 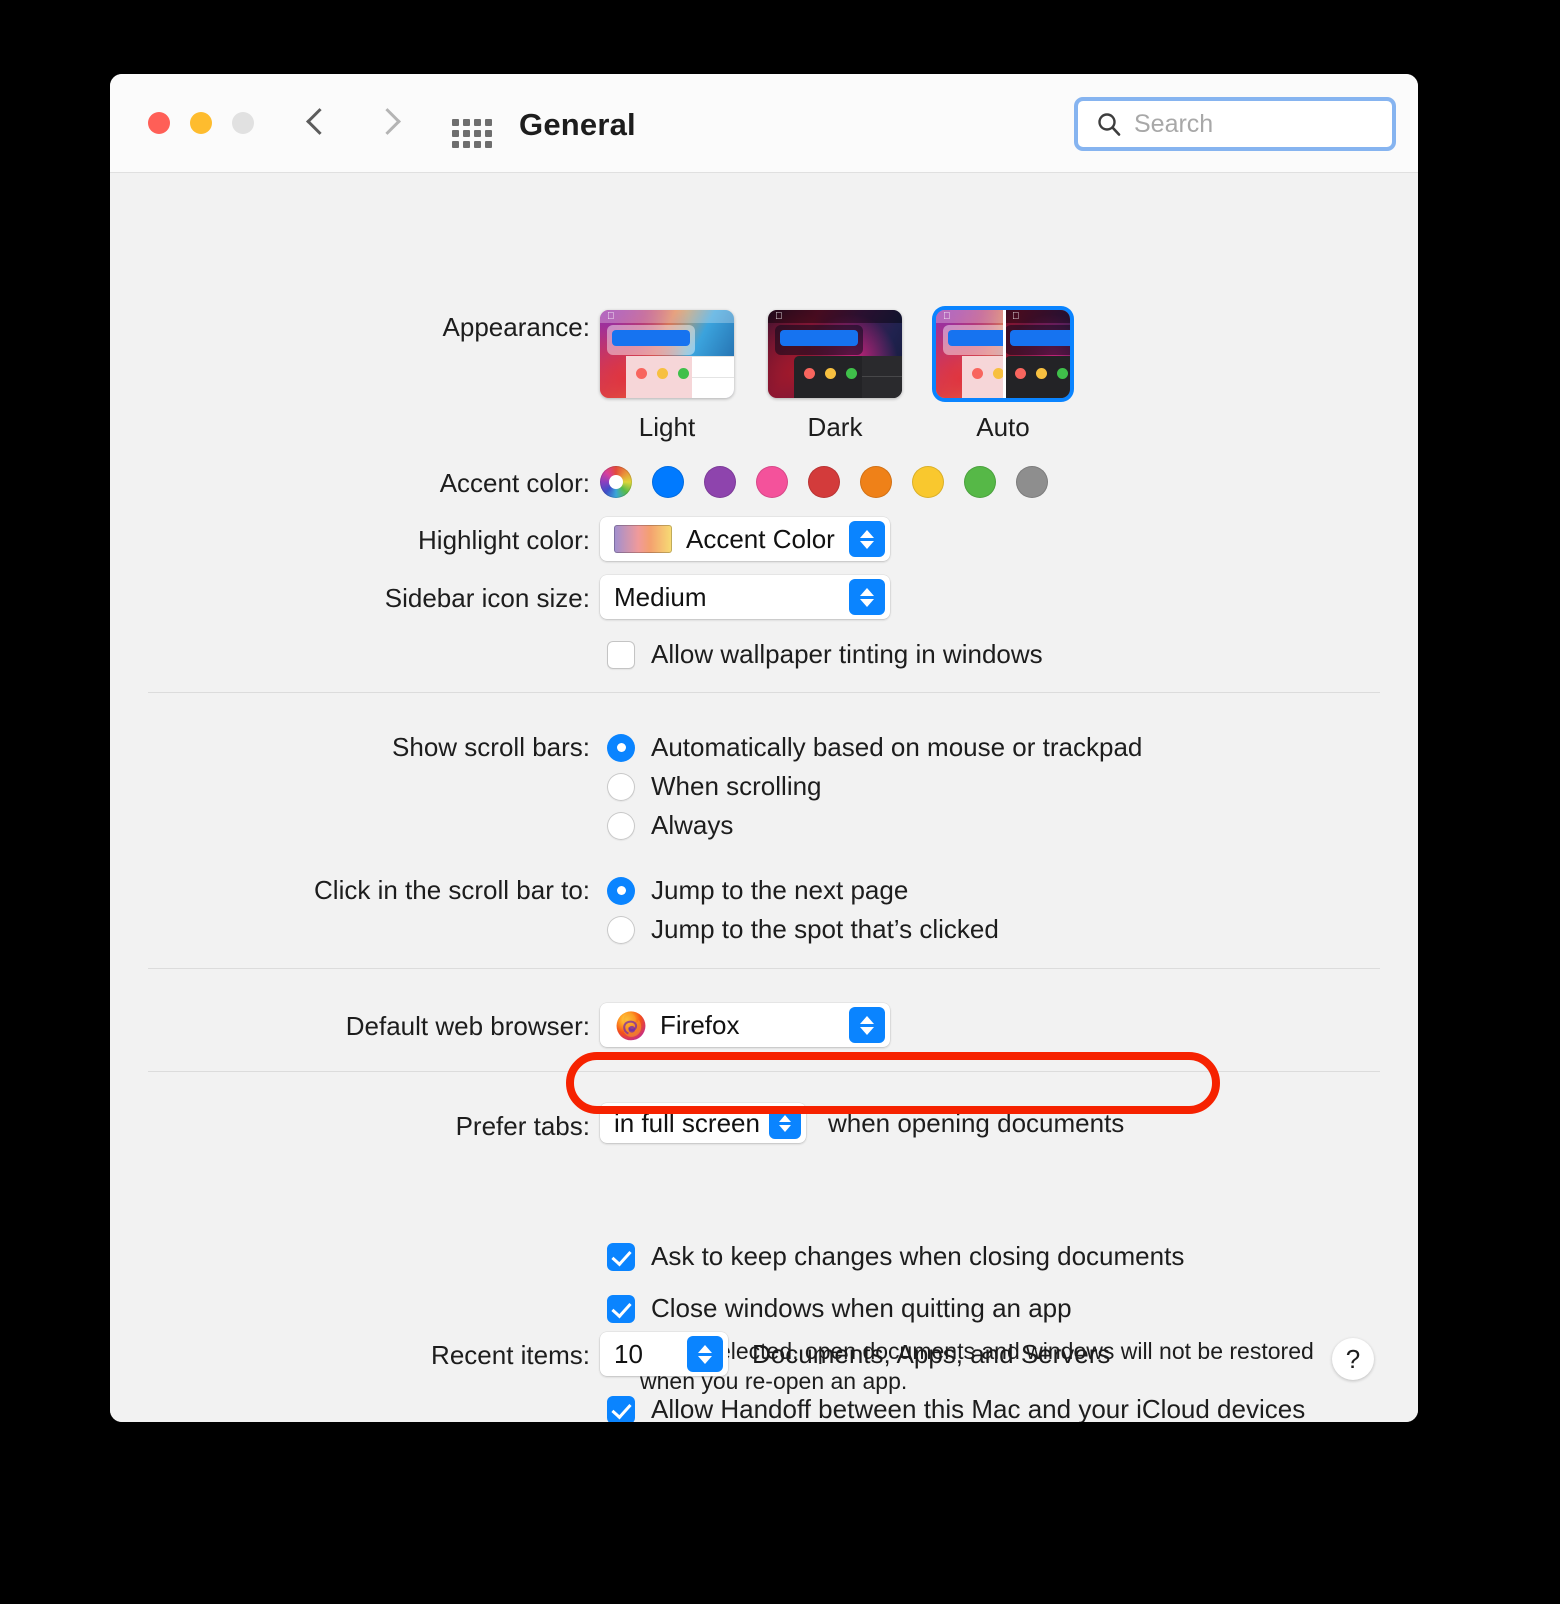 What do you see at coordinates (621, 747) in the screenshot?
I see `scroll-bars-radio-auto` at bounding box center [621, 747].